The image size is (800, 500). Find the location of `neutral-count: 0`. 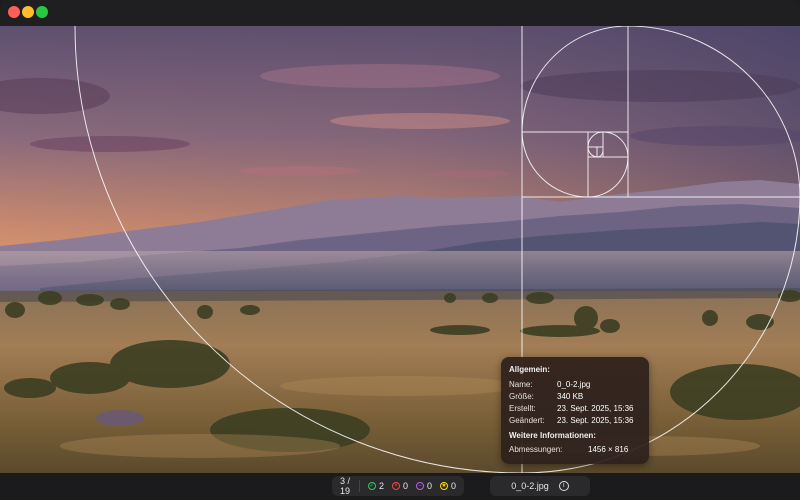

neutral-count: 0 is located at coordinates (429, 486).